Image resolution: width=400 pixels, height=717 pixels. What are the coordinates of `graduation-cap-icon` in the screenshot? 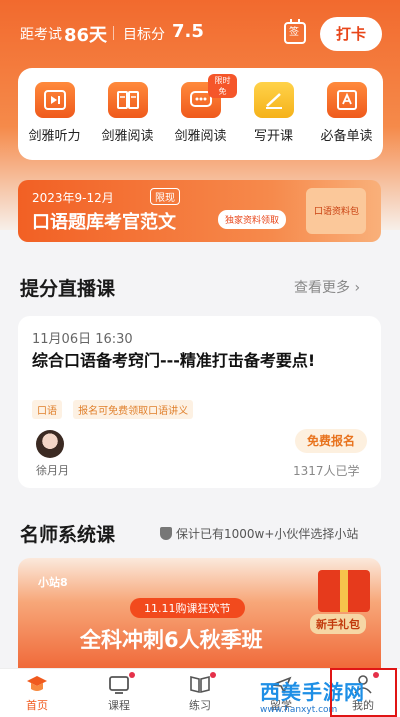 It's located at (37, 684).